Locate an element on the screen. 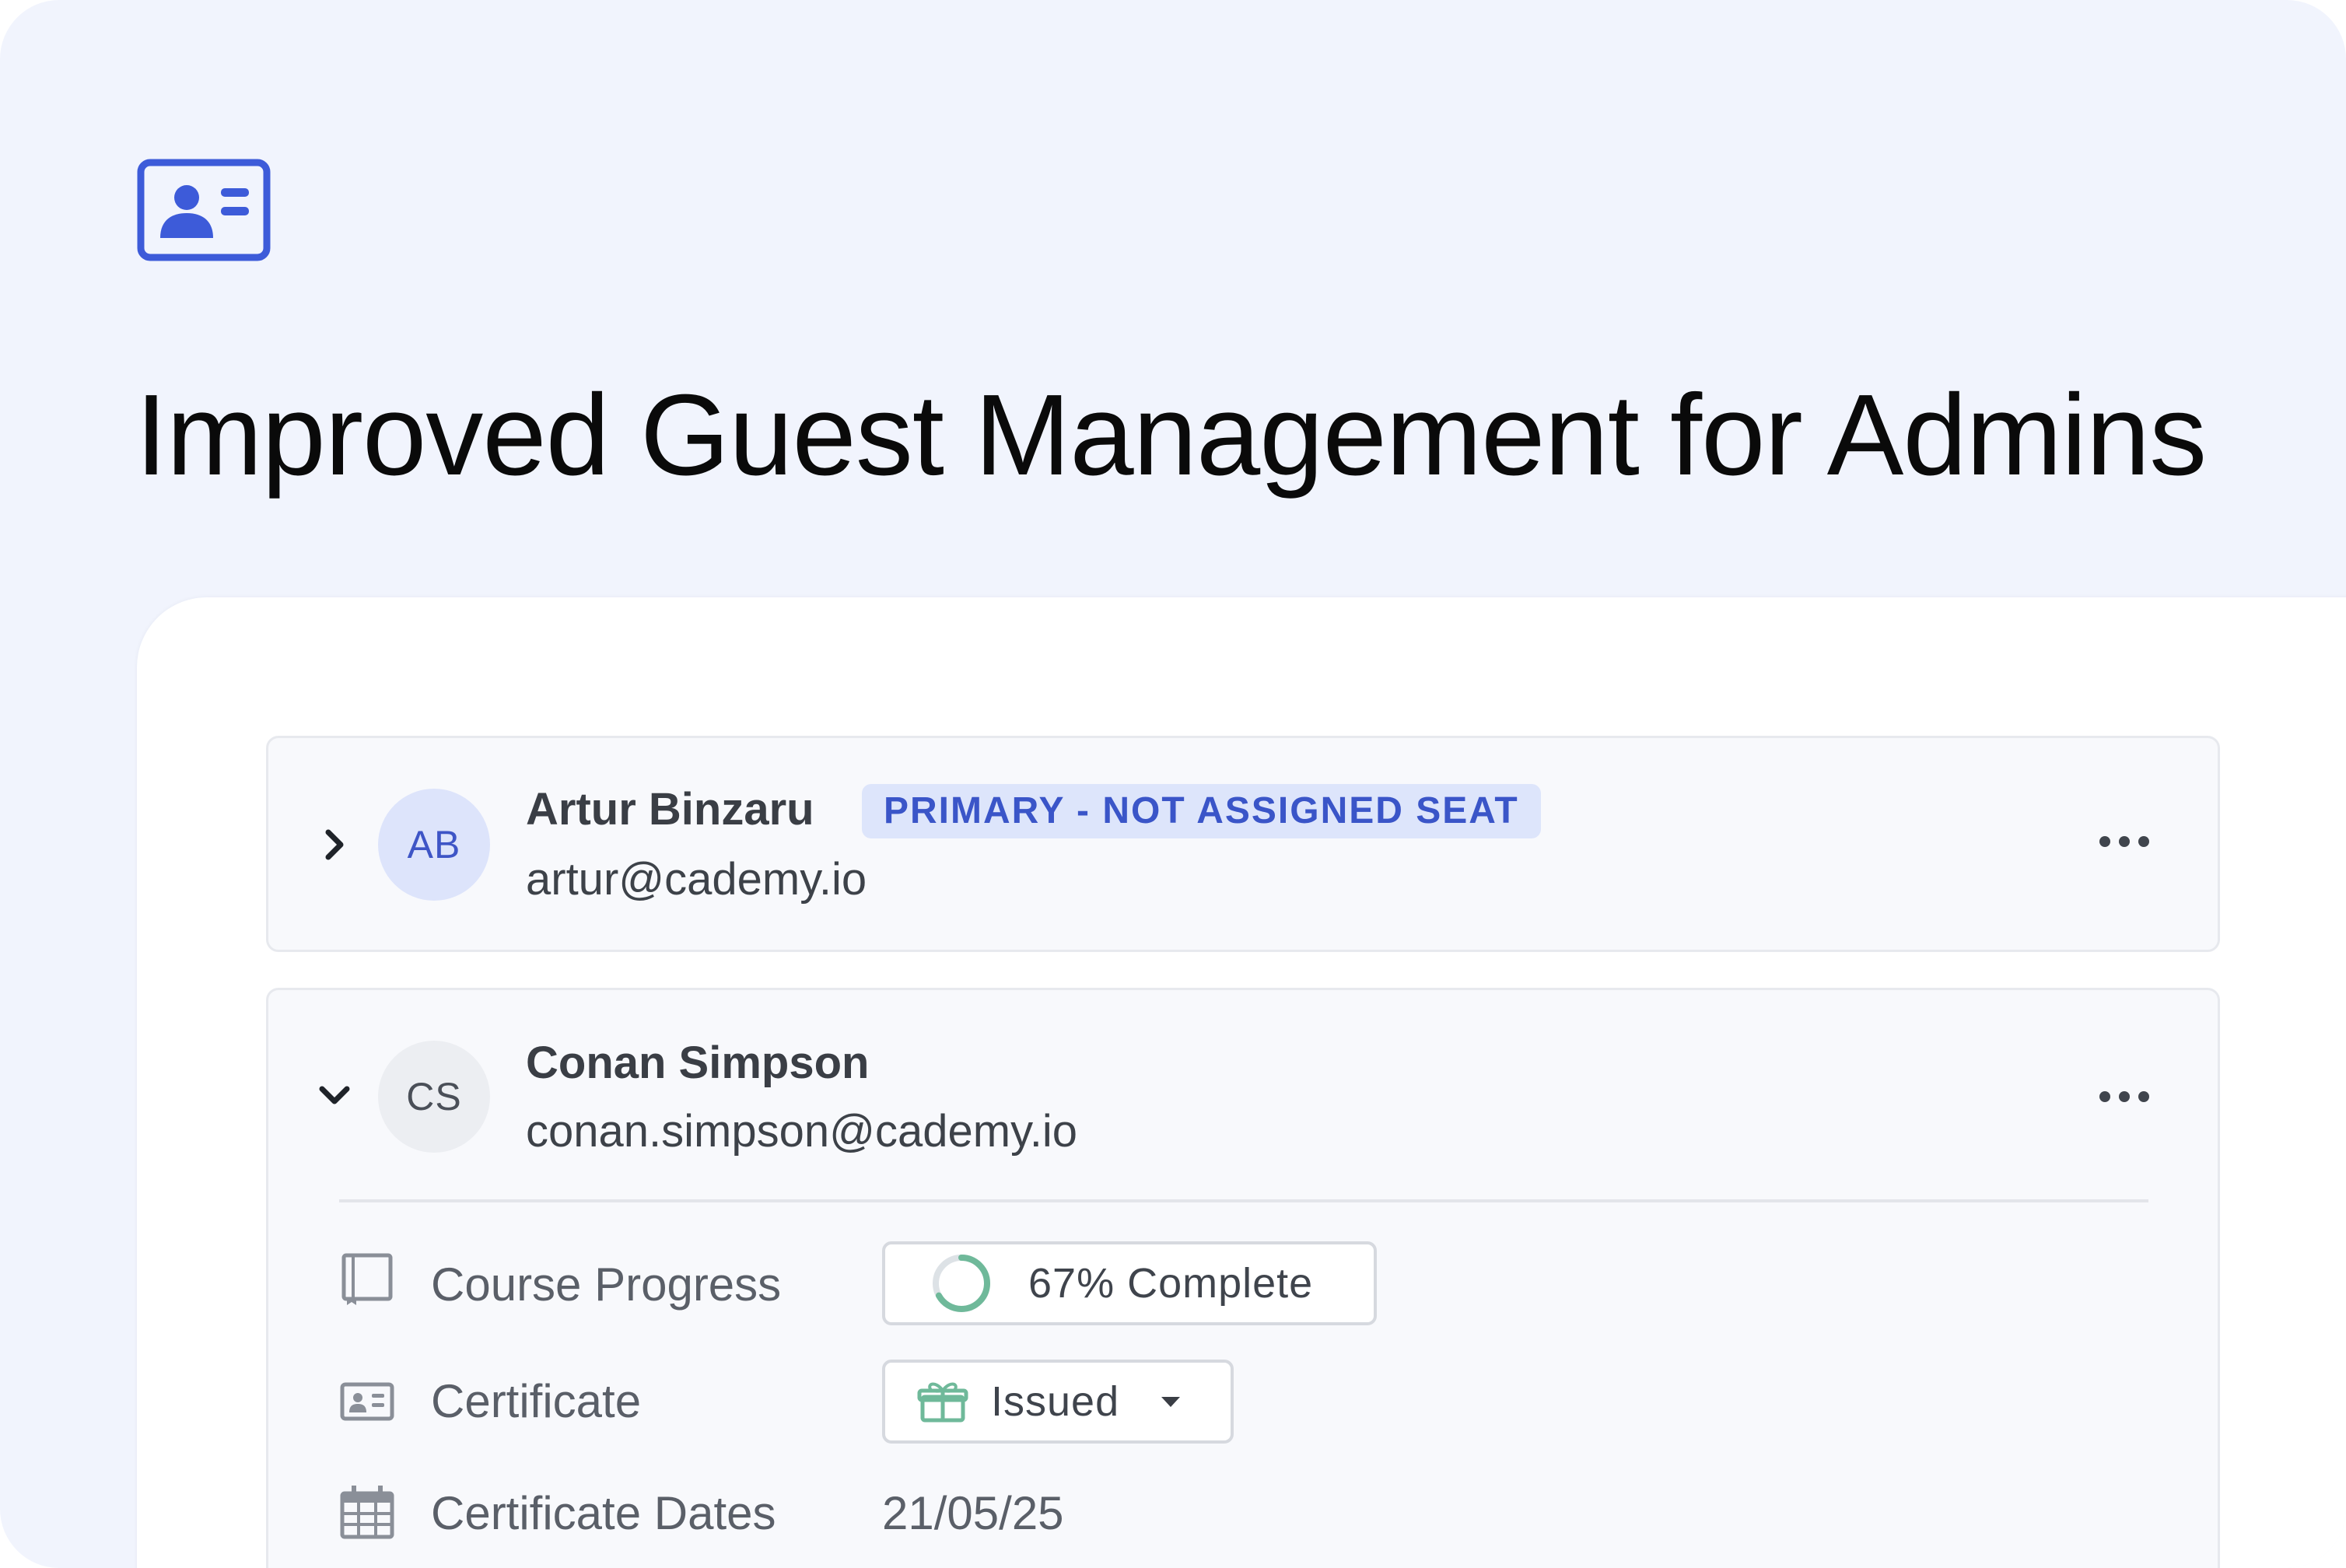 This screenshot has height=1568, width=2346. gift-icon is located at coordinates (942, 1402).